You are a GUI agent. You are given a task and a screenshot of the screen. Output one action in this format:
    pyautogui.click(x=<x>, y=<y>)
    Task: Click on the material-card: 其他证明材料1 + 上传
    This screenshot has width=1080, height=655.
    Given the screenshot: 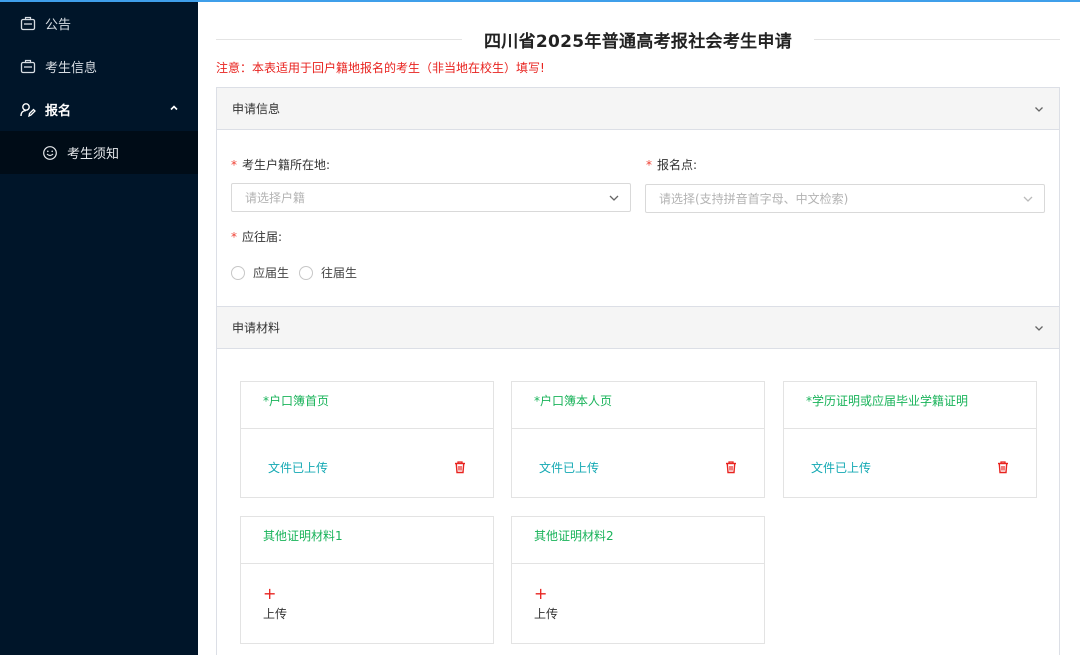 What is the action you would take?
    pyautogui.click(x=367, y=580)
    